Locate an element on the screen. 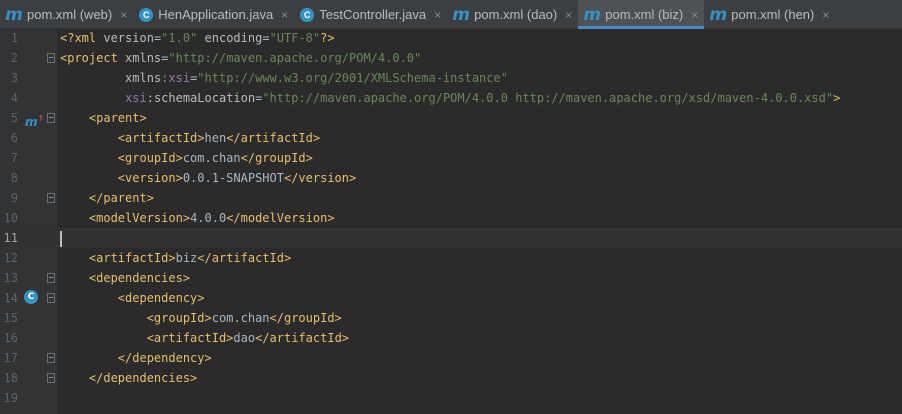 Image resolution: width=902 pixels, height=414 pixels. tab-pom-hen: m pom.xml (hen) × is located at coordinates (769, 14).